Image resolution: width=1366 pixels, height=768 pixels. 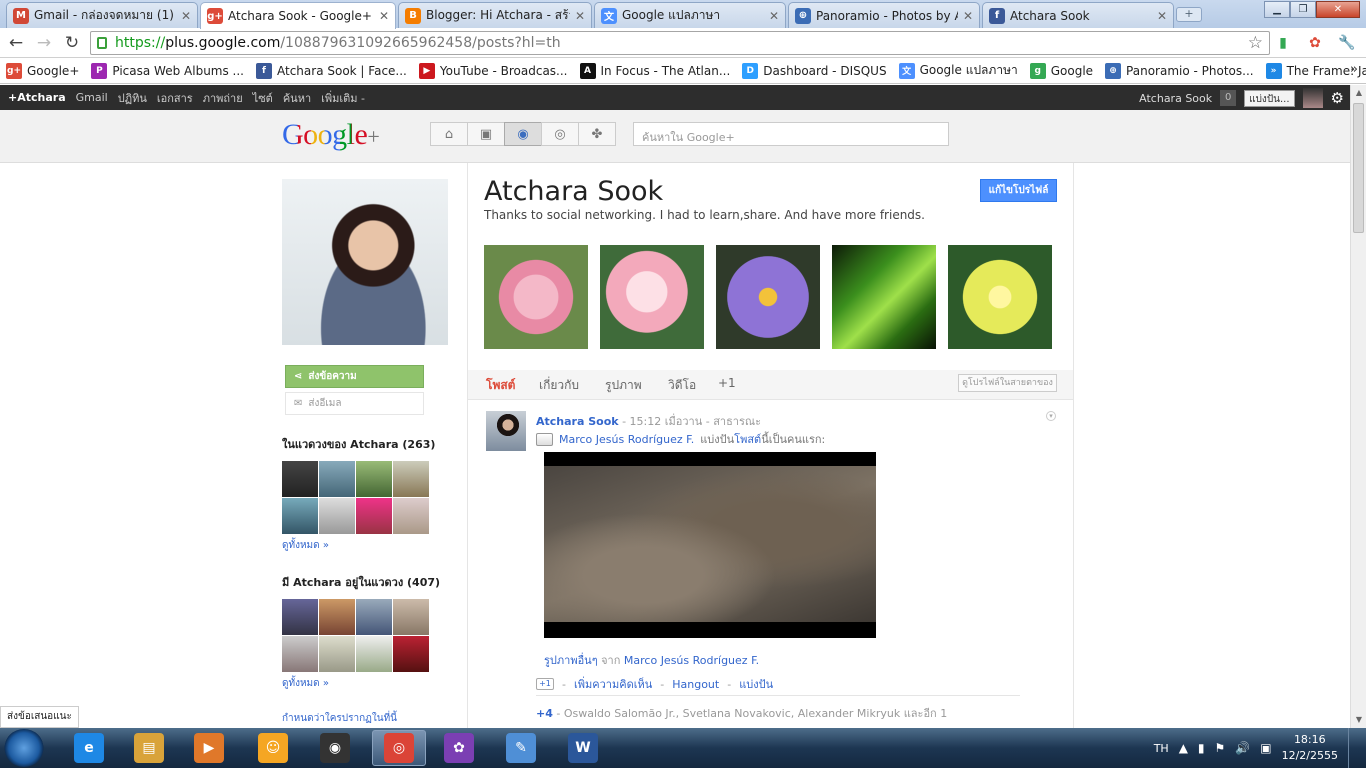 I want to click on who-appears-link: กำหนดว่าใครปรากฏในที่นี้, so click(x=372, y=718).